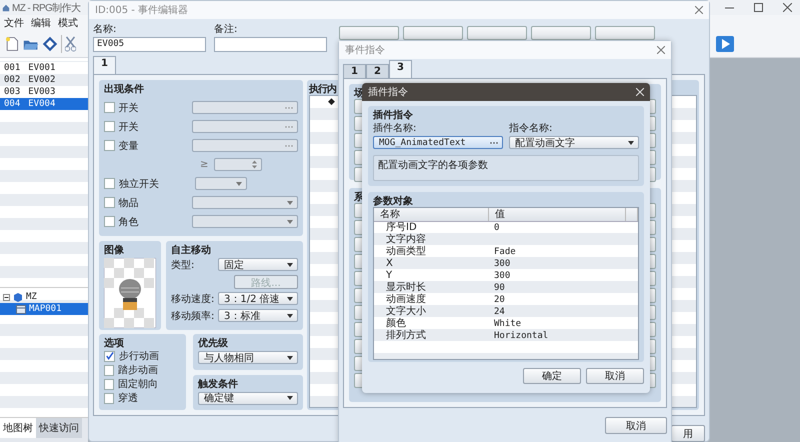 Image resolution: width=800 pixels, height=442 pixels. I want to click on app-logo-icon, so click(6, 8).